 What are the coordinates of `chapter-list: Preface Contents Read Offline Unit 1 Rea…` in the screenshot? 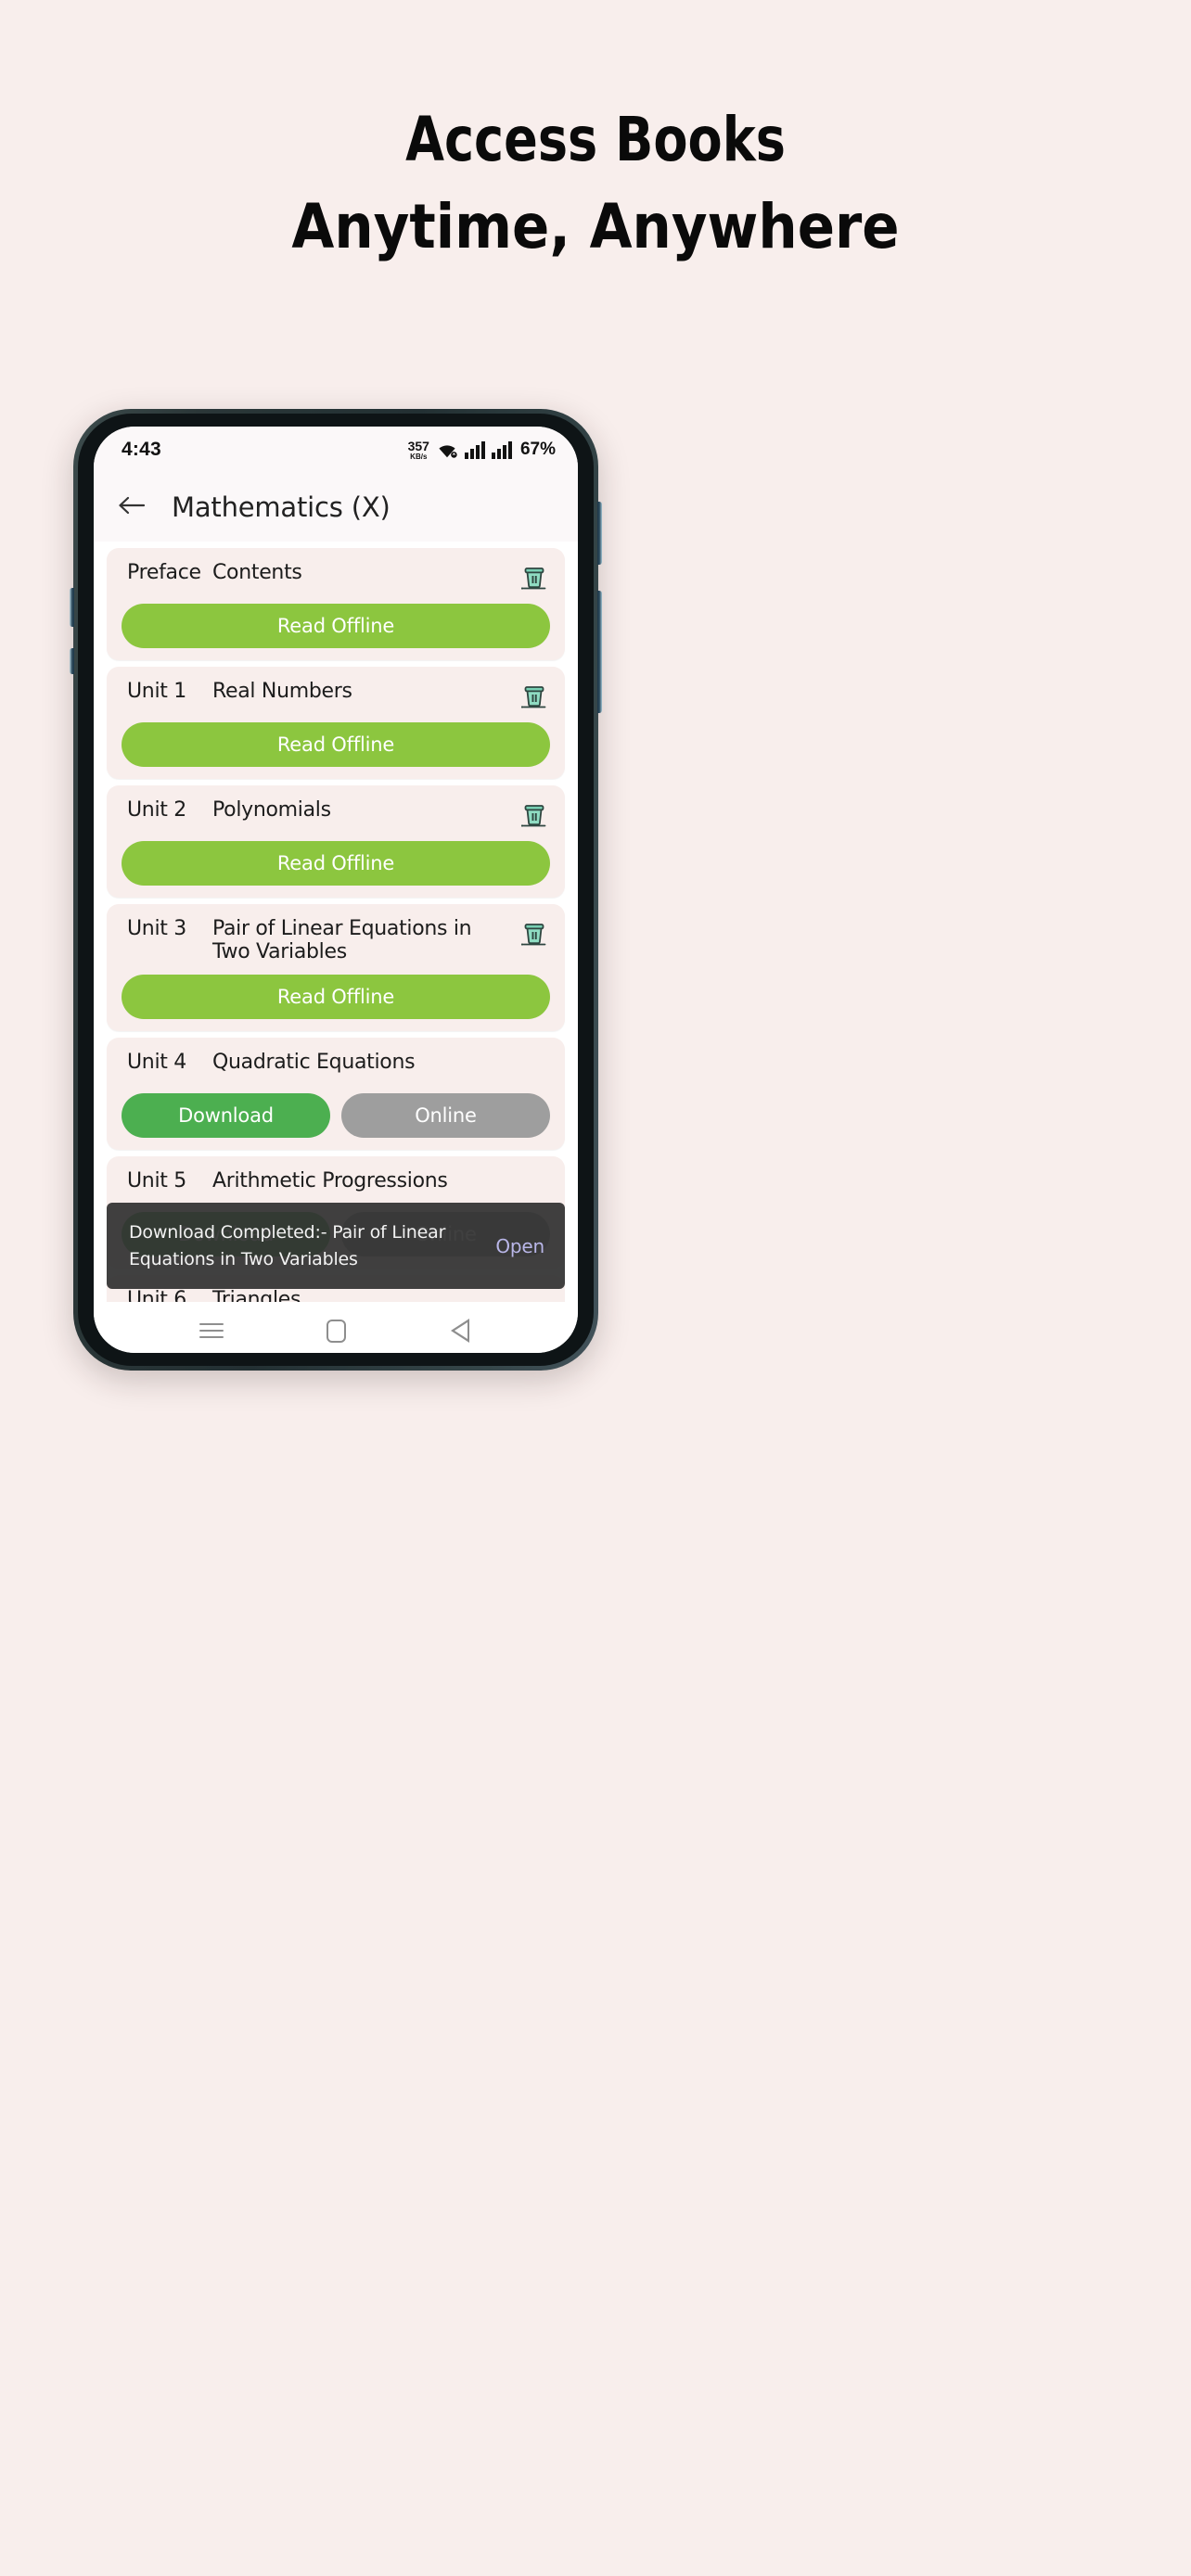 It's located at (336, 922).